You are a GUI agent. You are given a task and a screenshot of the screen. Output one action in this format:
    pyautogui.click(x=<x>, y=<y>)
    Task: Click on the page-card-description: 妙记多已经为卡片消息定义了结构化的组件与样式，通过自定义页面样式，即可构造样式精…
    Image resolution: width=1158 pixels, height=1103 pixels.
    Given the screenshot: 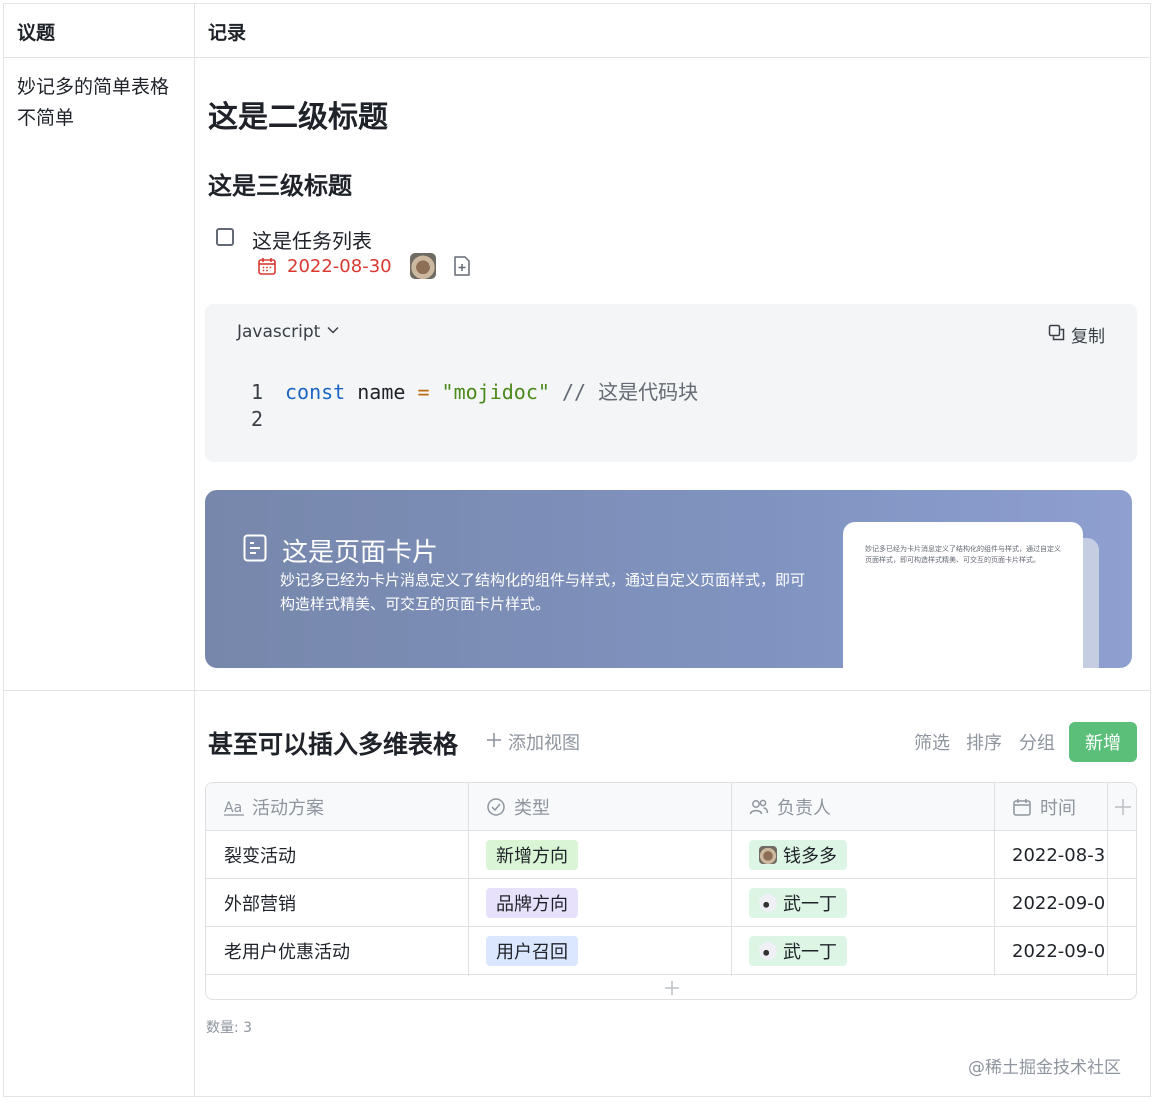 What is the action you would take?
    pyautogui.click(x=543, y=592)
    